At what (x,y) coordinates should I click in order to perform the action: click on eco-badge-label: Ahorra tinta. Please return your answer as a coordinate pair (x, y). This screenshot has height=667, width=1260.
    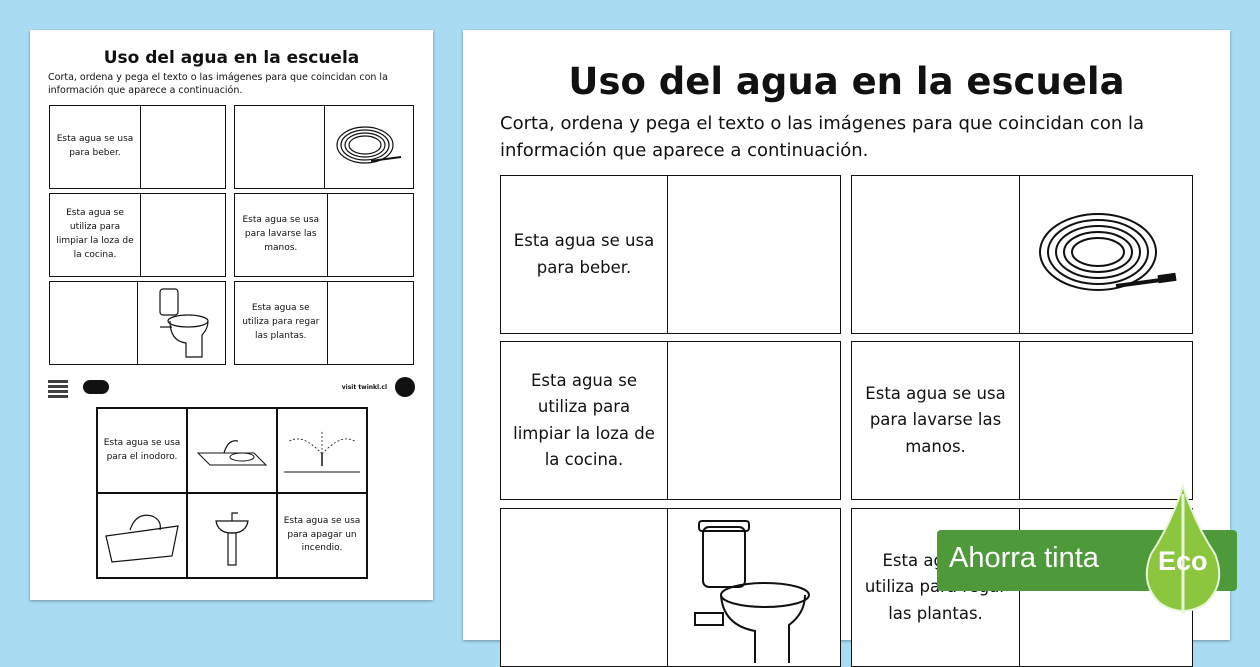
    Looking at the image, I should click on (1024, 558).